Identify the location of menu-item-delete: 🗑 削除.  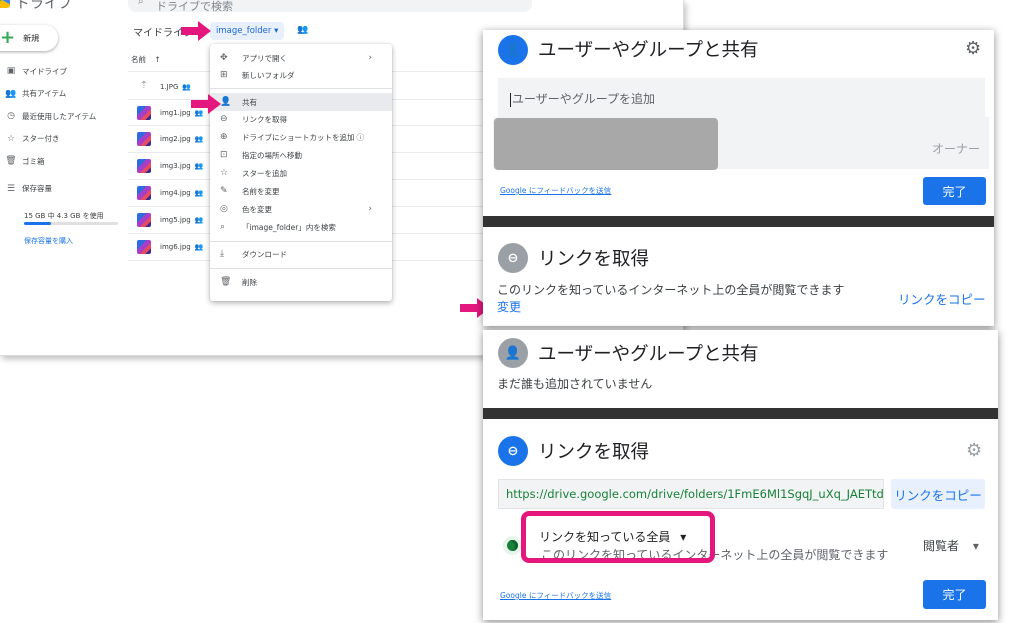
(301, 282).